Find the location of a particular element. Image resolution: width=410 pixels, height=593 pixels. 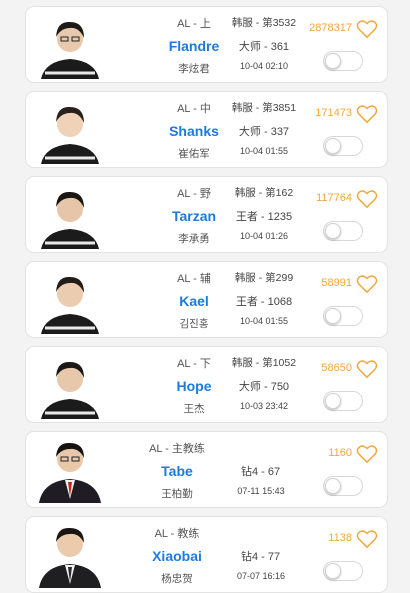

like-count: 171473 is located at coordinates (333, 113).